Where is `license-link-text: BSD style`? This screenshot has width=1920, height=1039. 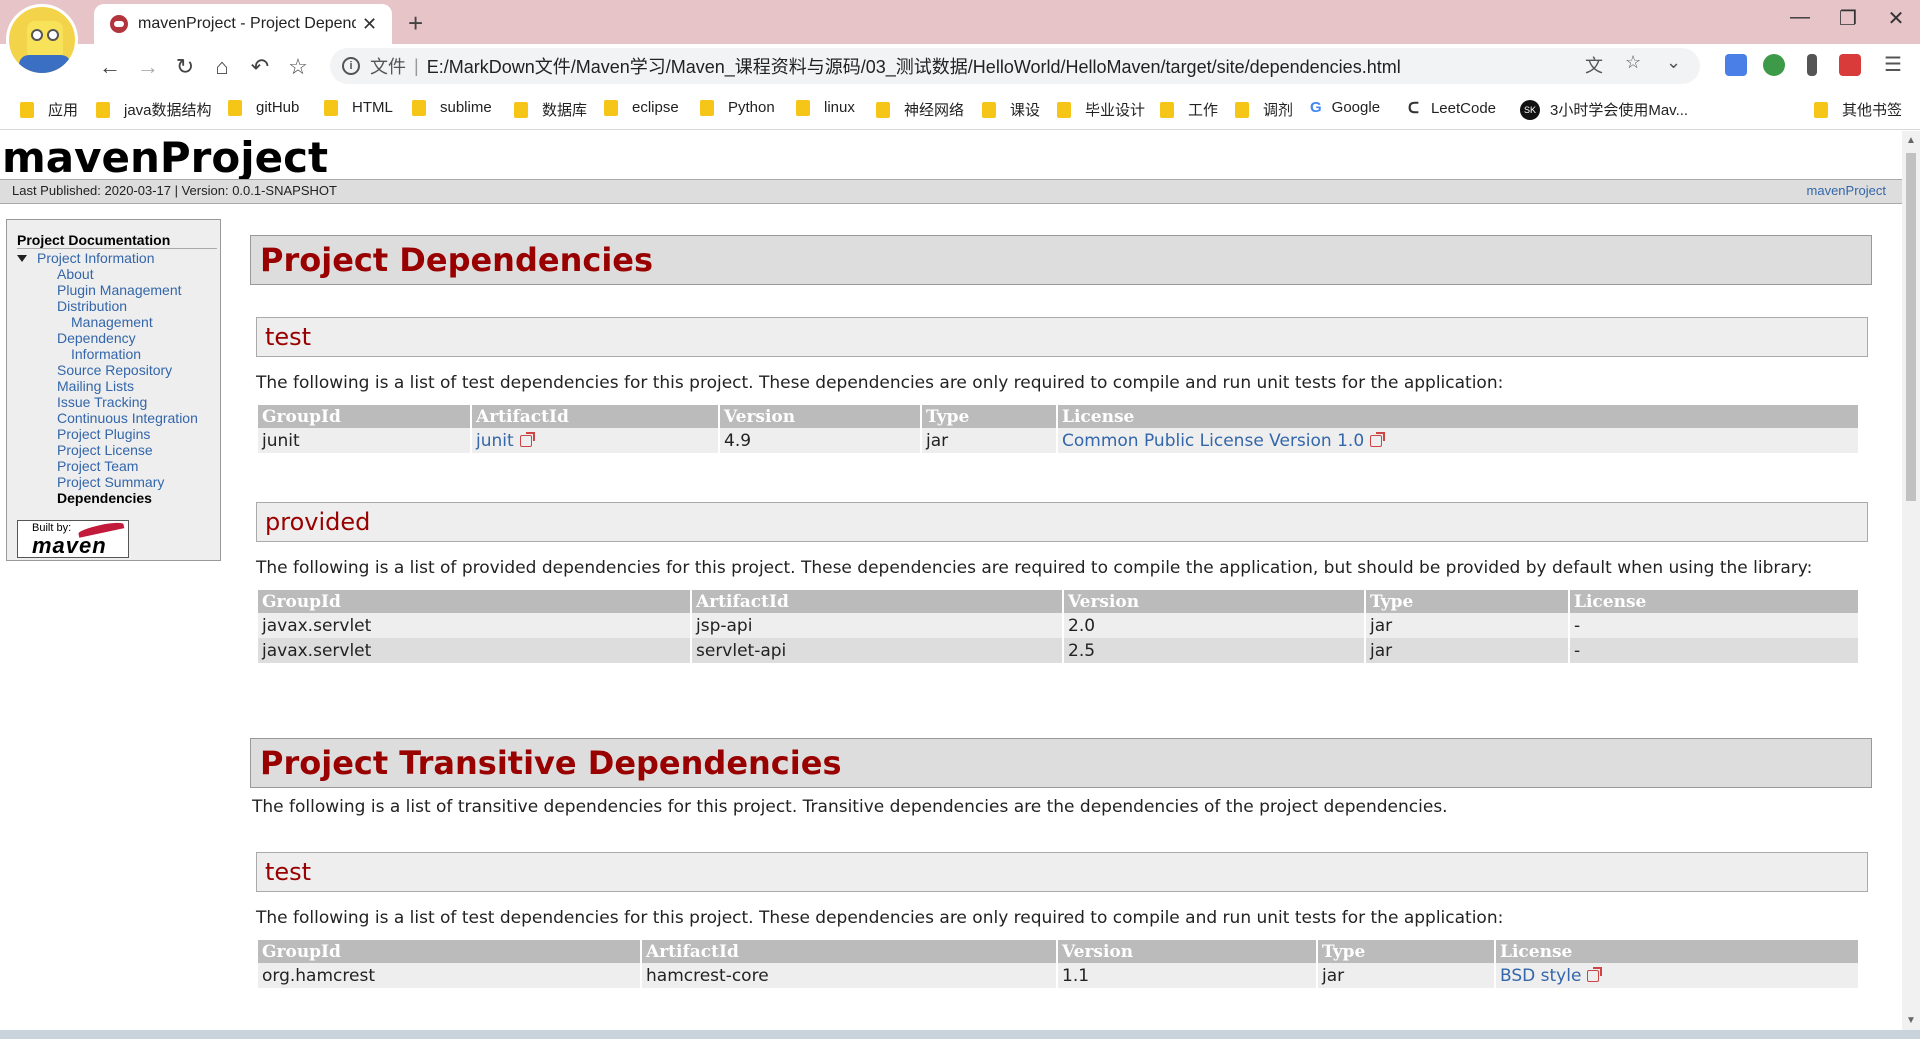 license-link-text: BSD style is located at coordinates (1540, 976).